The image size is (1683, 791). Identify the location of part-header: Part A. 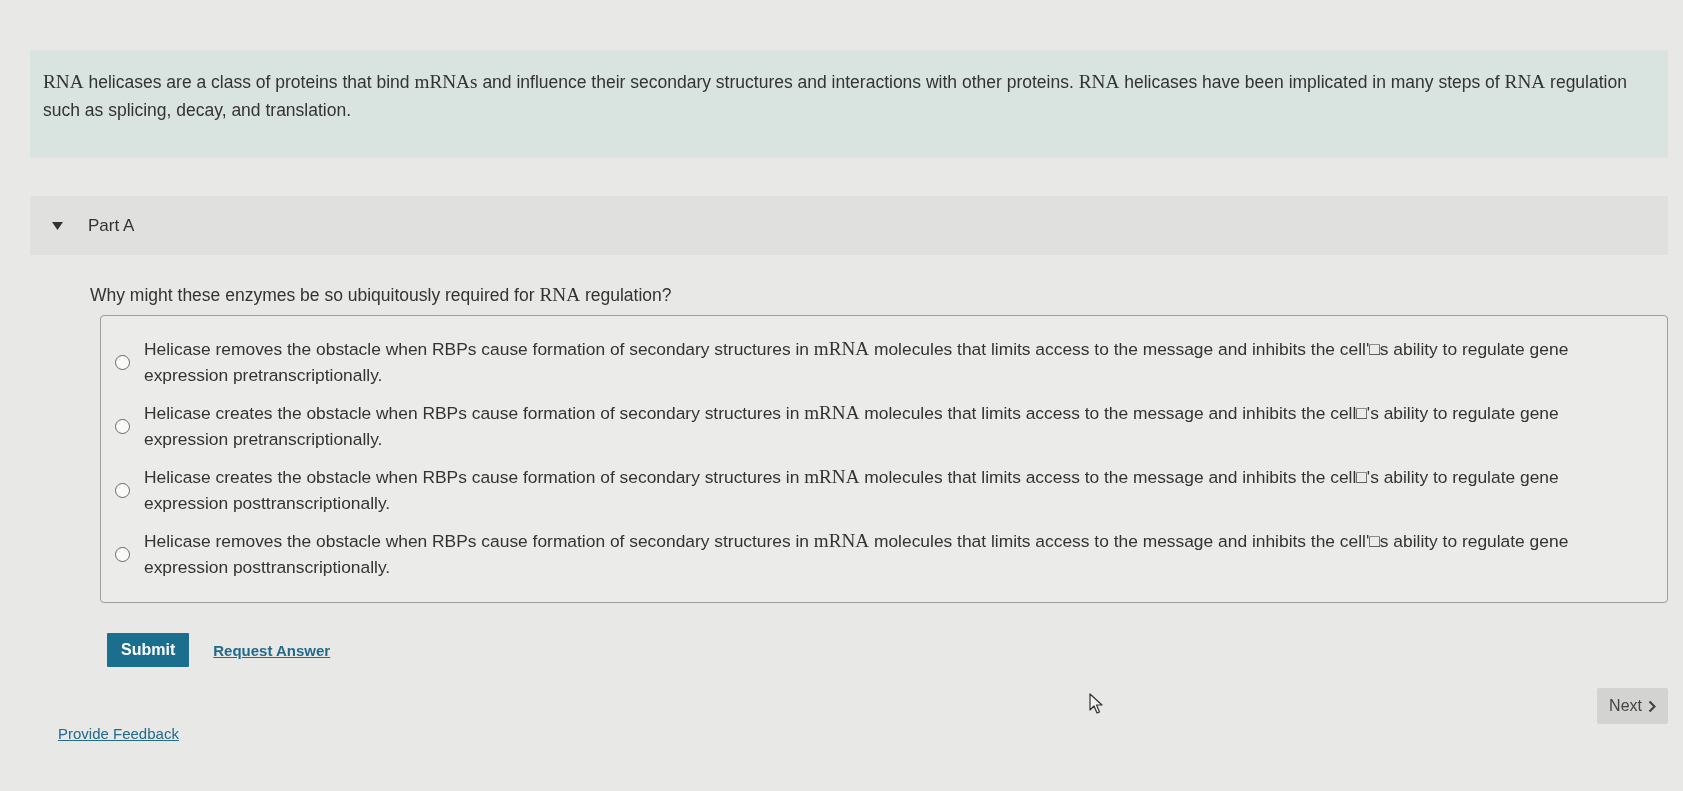
(849, 225).